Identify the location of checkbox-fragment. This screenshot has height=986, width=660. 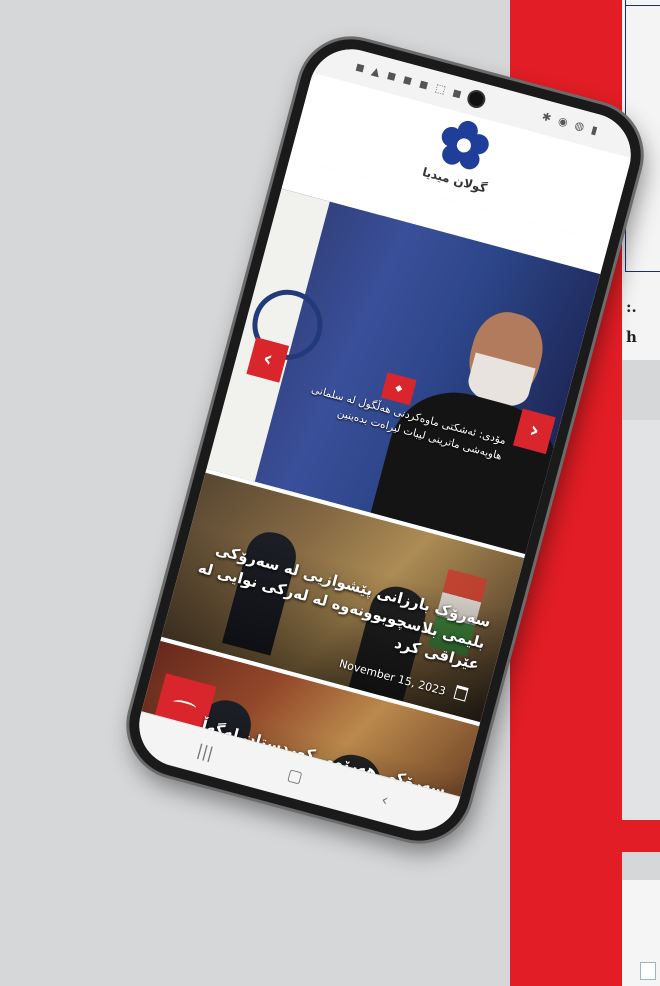
(648, 971).